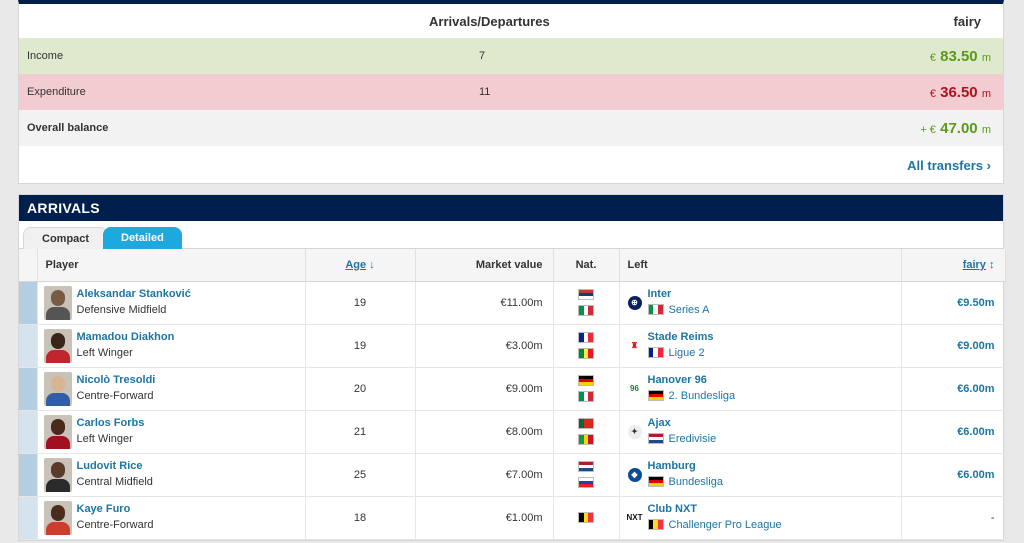  I want to click on summary-header: Arrivals/Departures fairy, so click(511, 21).